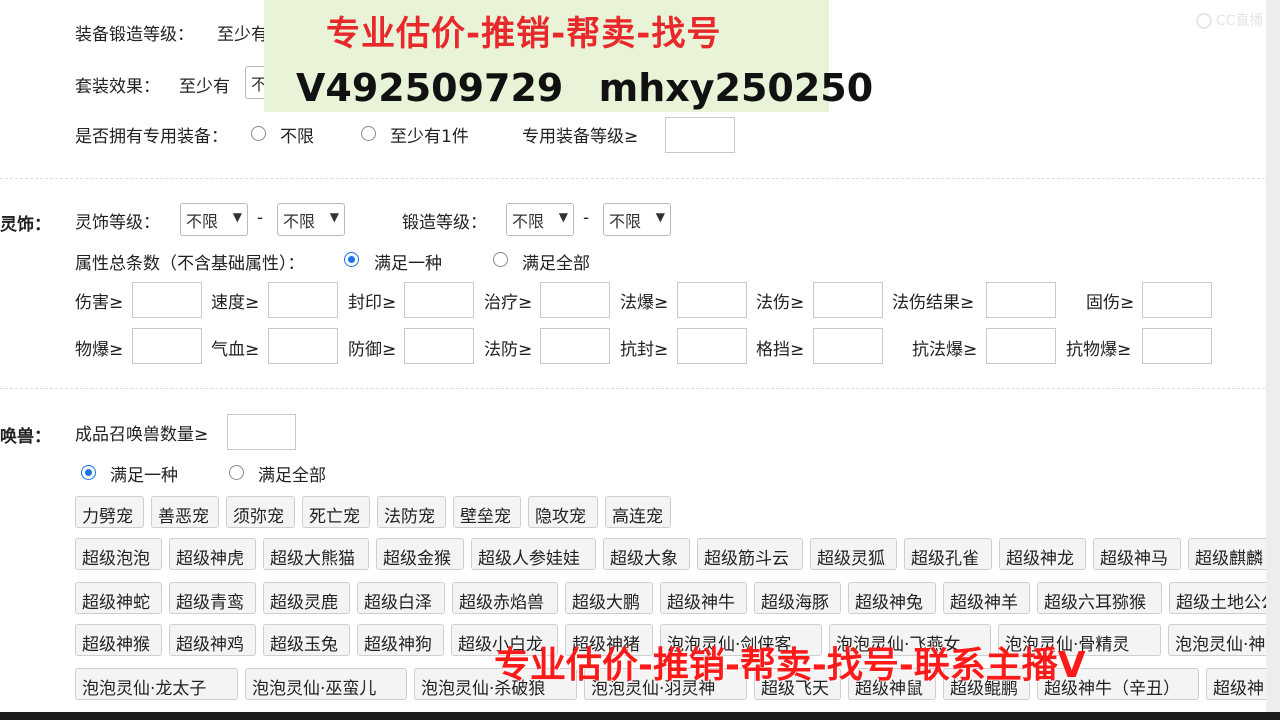  I want to click on pet-tag-button: 超级金猴, so click(420, 554).